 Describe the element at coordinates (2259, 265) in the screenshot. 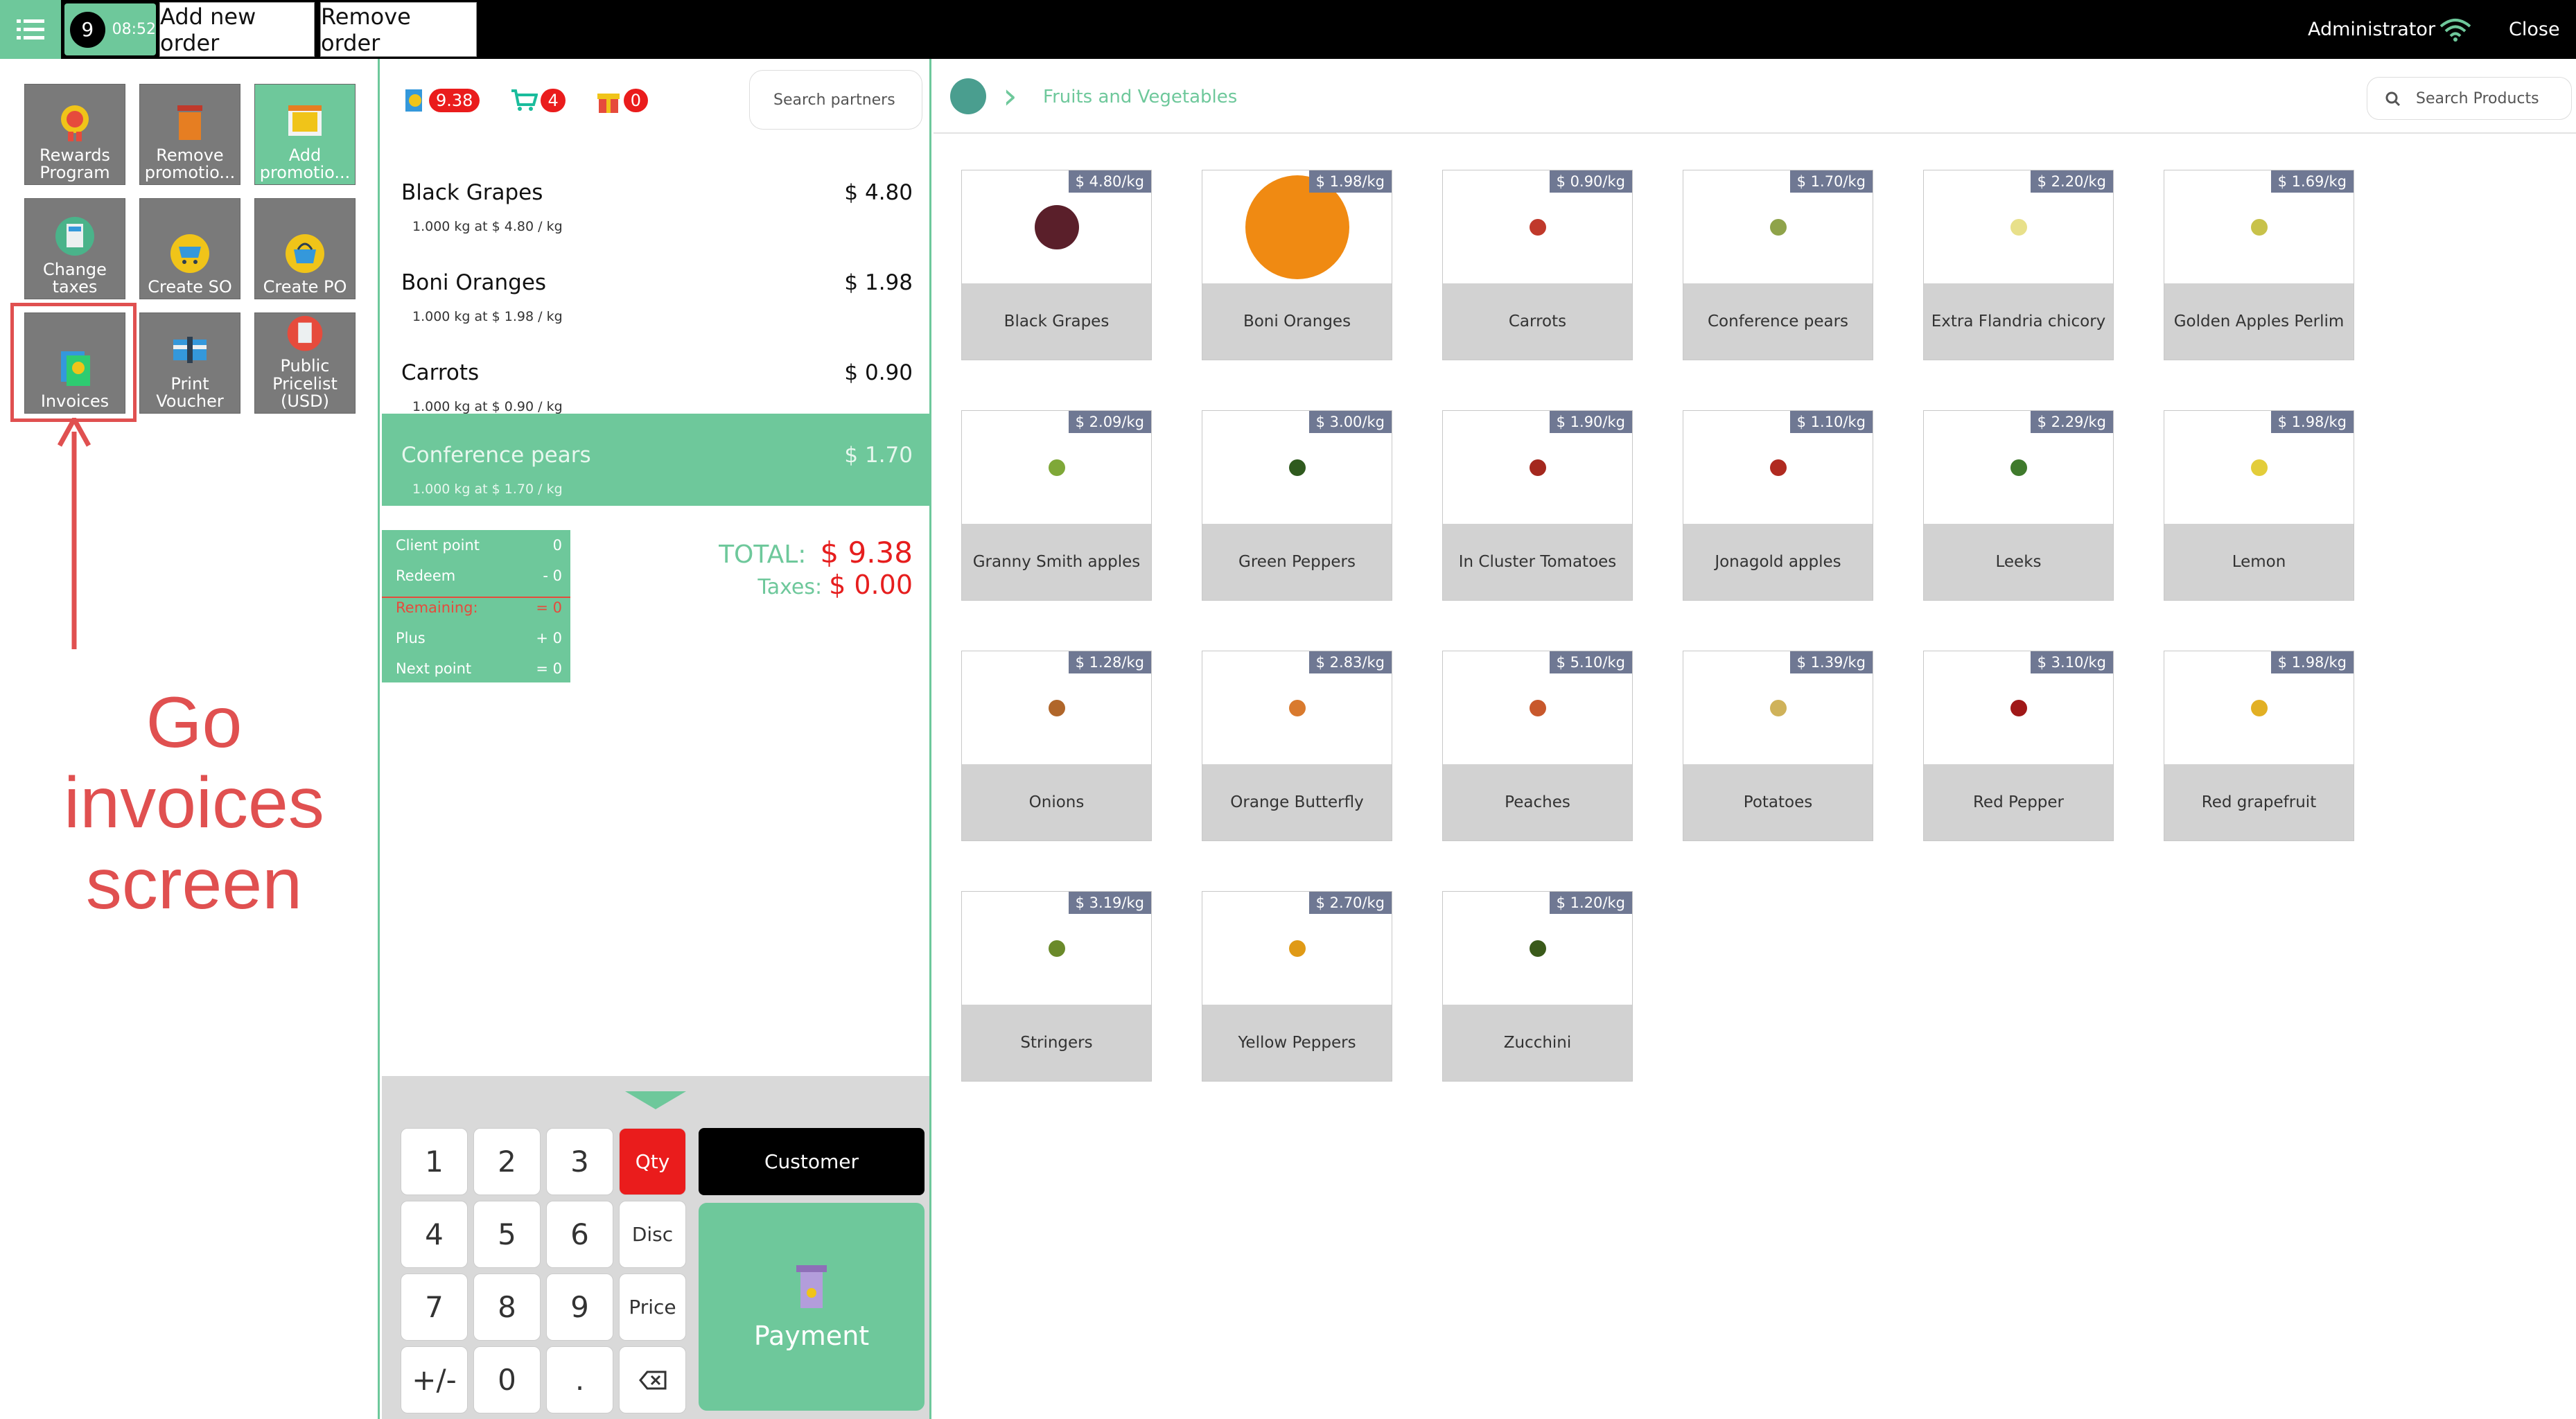

I see `product-card: $ 1.69/kg Golden Apples Perlim` at that location.